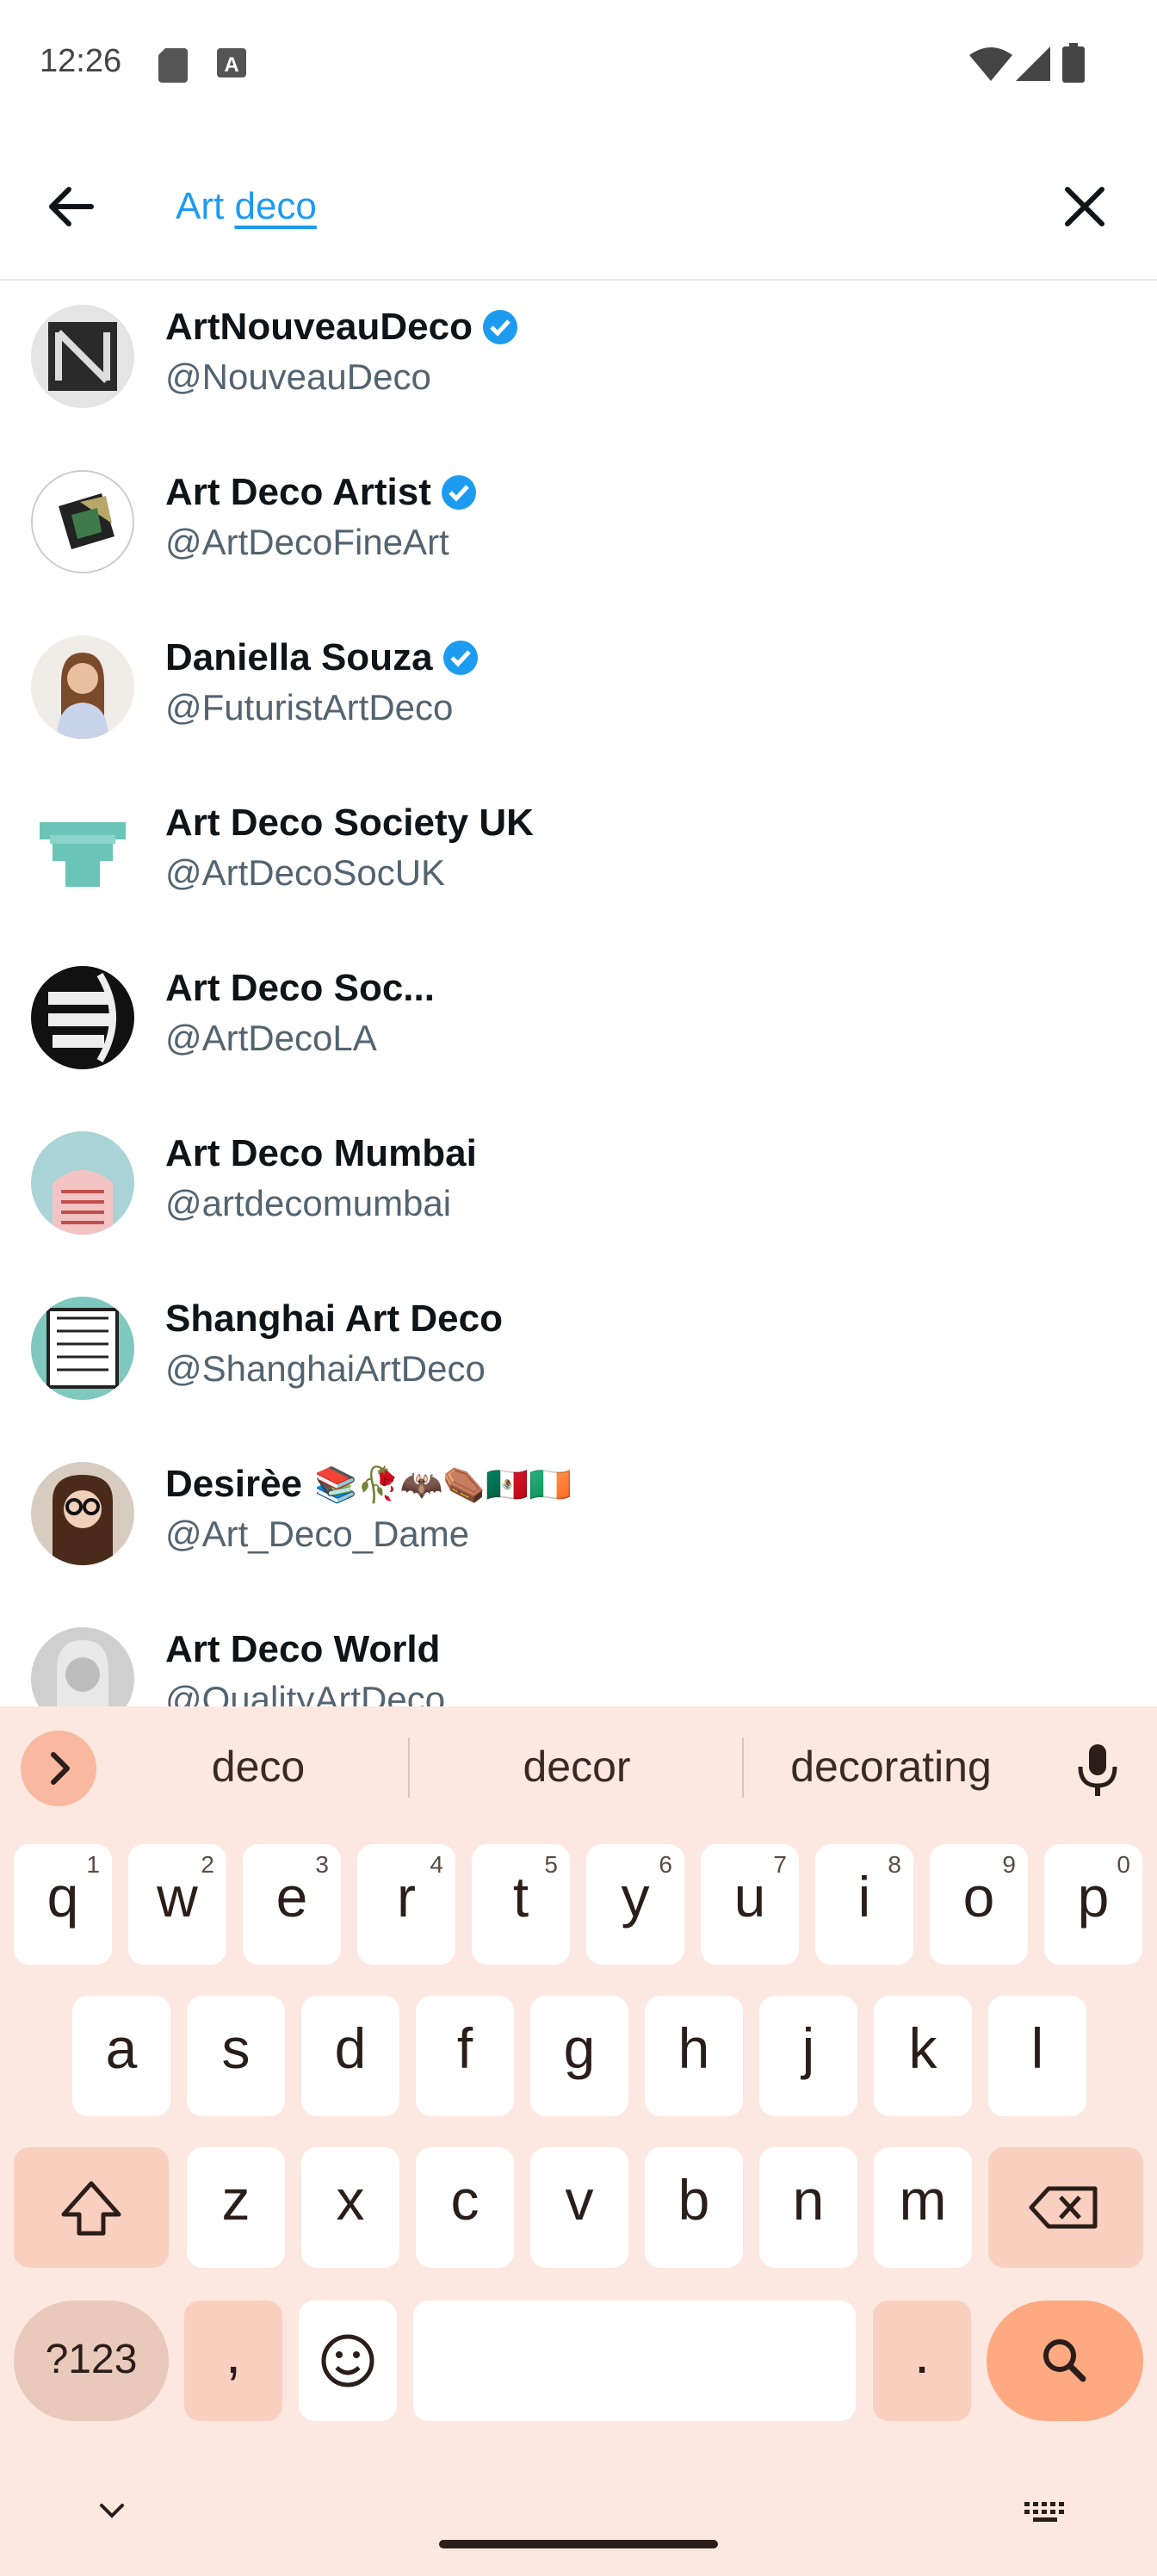 The height and width of the screenshot is (2576, 1157). Describe the element at coordinates (58, 1769) in the screenshot. I see `expand-toolbar-button` at that location.